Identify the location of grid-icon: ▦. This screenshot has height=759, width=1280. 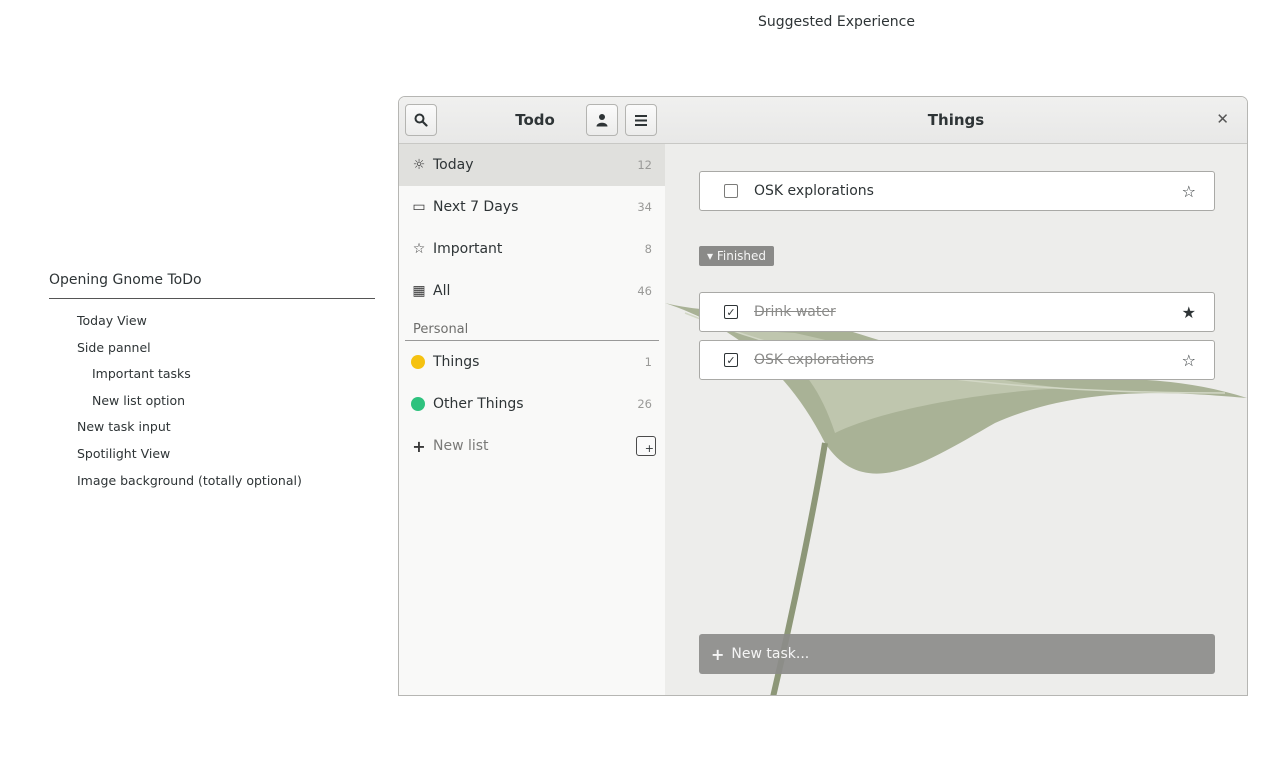
(419, 291).